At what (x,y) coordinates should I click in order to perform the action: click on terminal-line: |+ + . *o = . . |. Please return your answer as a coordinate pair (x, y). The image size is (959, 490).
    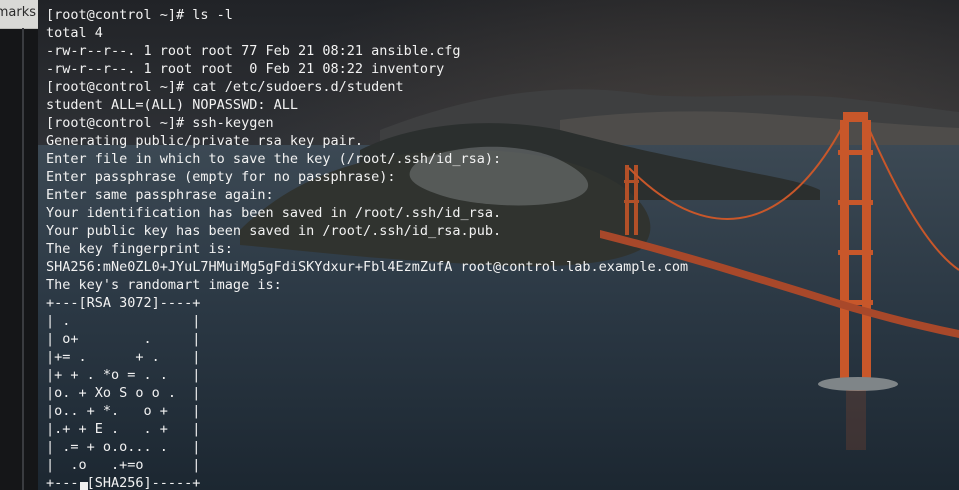
    Looking at the image, I should click on (123, 375).